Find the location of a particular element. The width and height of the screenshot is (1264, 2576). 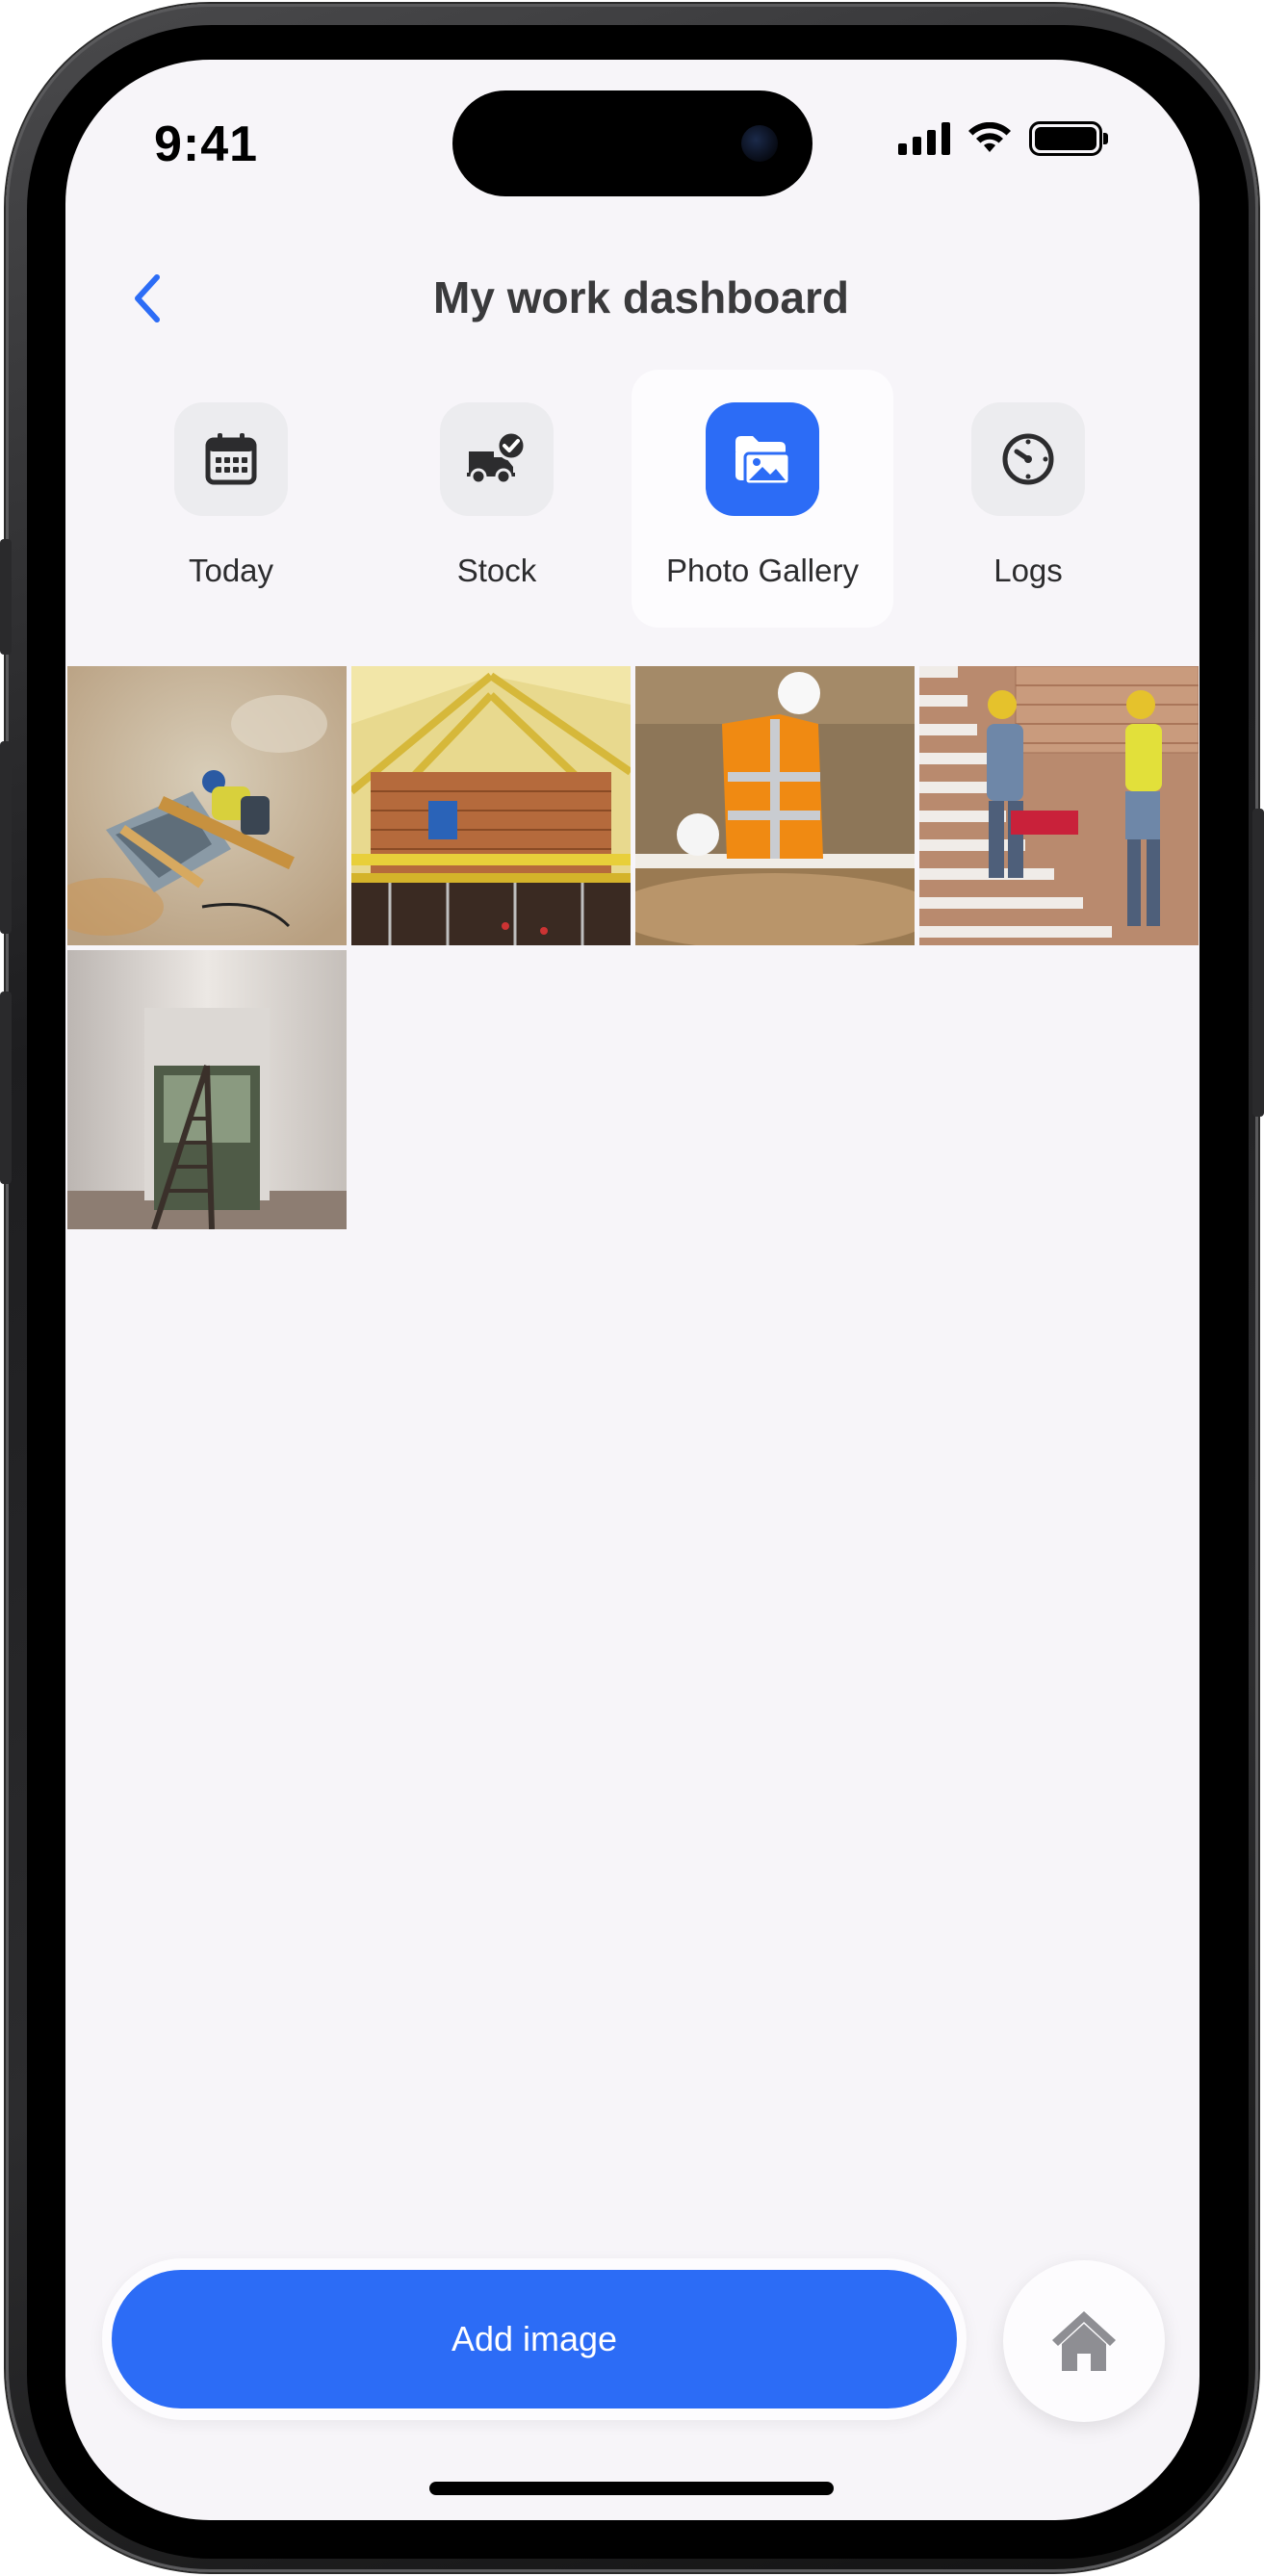

chevron-left-icon is located at coordinates (147, 298).